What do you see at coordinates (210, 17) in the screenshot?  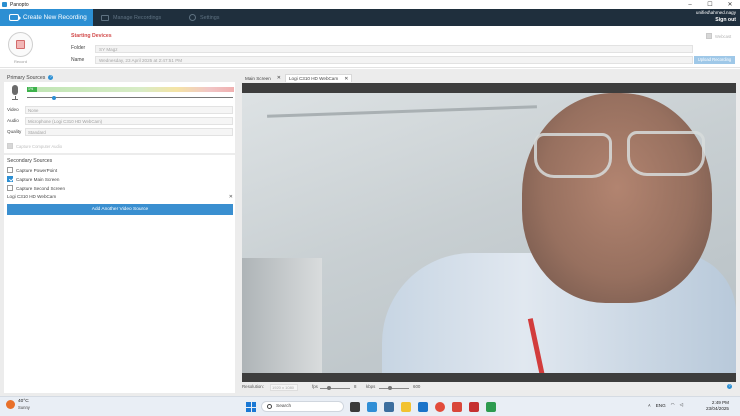 I see `tab-label: Settings` at bounding box center [210, 17].